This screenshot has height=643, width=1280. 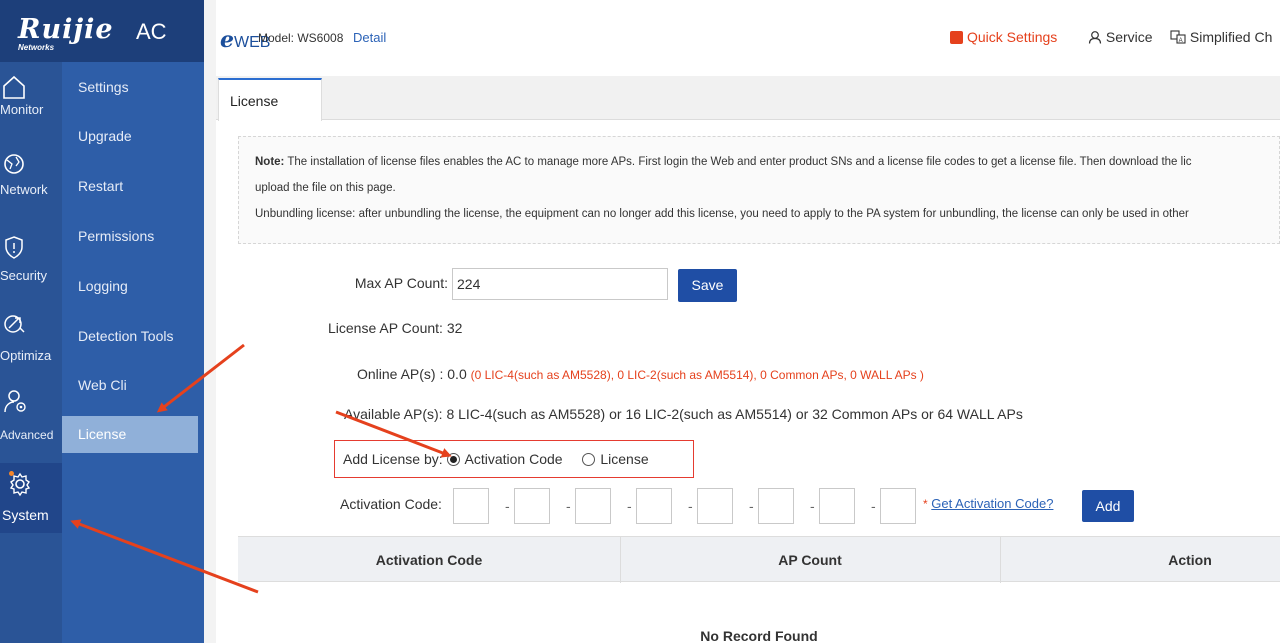 I want to click on license-ap-count-row: License AP Count: 32, so click(x=395, y=328).